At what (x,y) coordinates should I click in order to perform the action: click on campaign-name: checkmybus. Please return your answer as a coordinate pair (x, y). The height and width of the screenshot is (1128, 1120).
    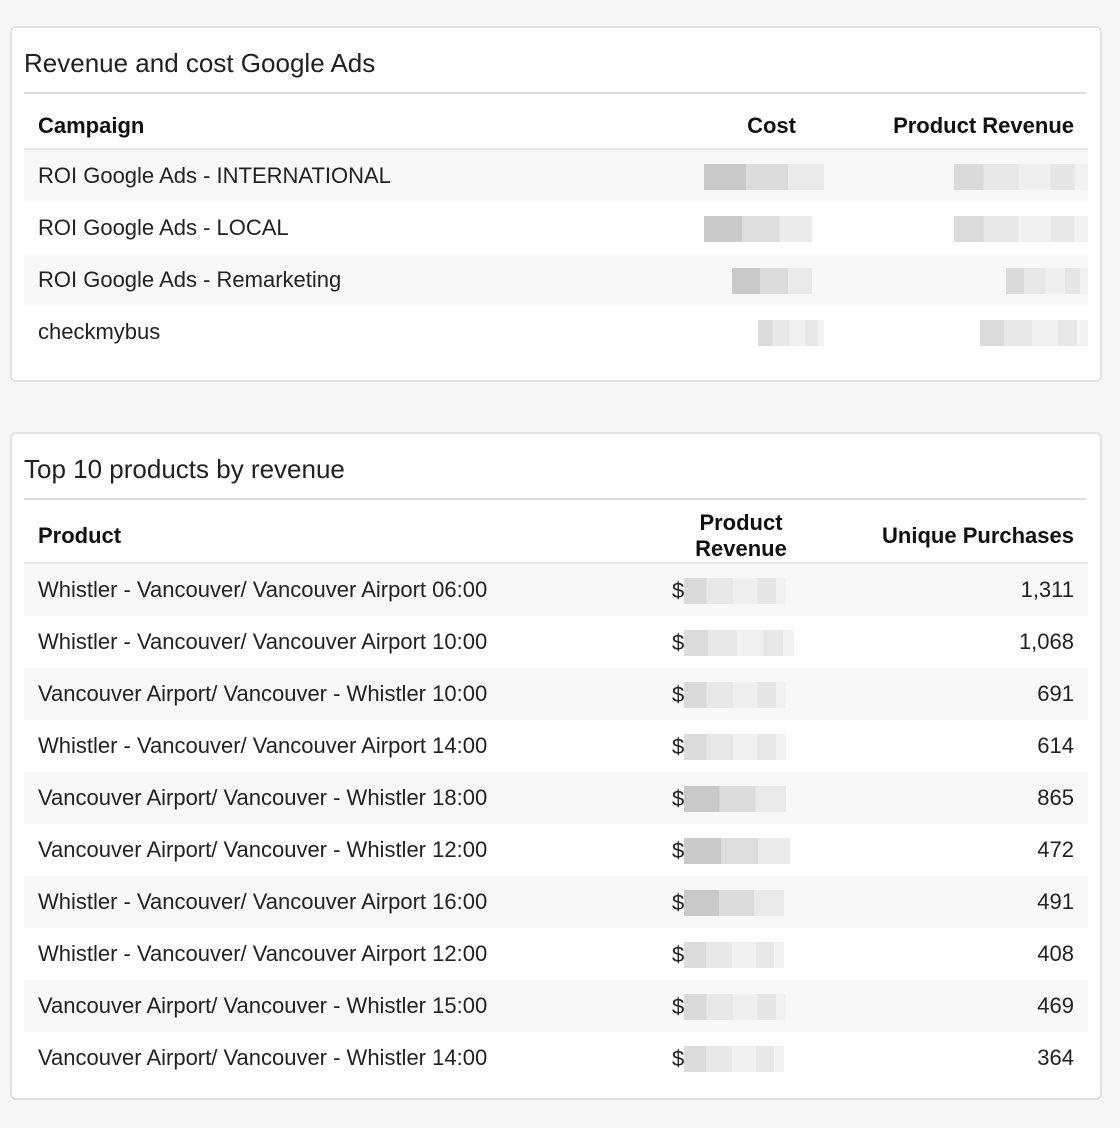
    Looking at the image, I should click on (99, 331).